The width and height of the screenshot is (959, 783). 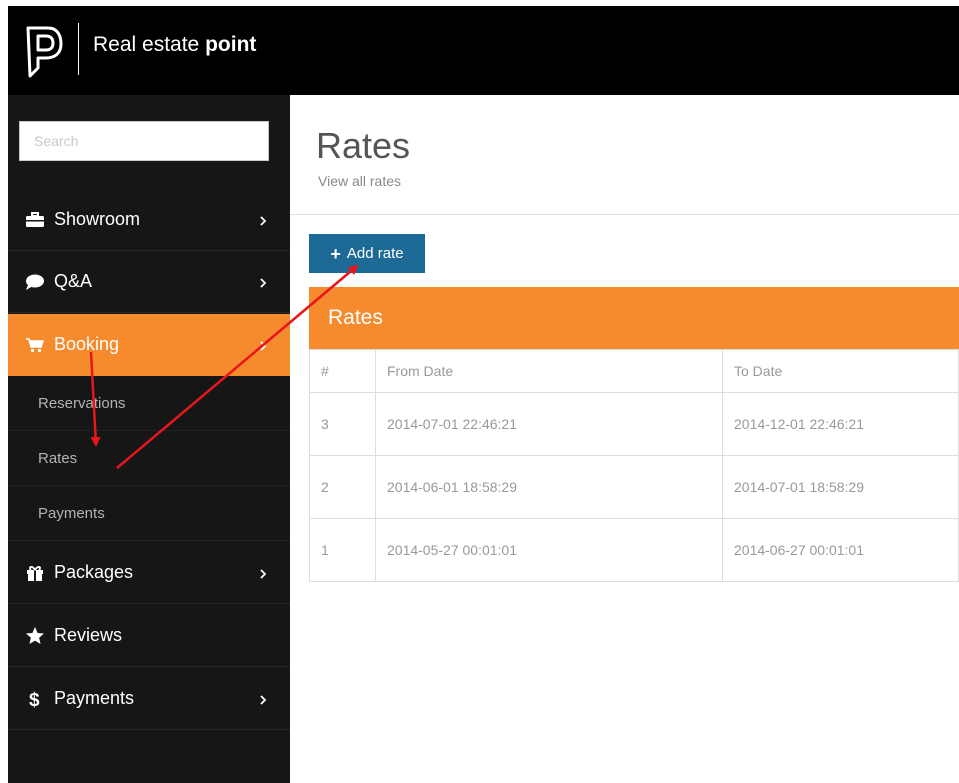 I want to click on search-input, so click(x=144, y=141).